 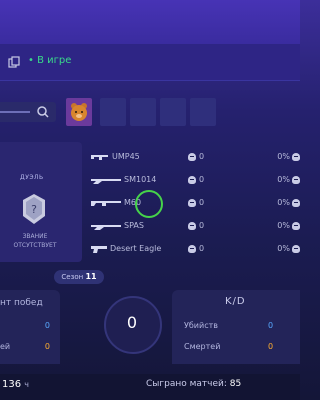 What do you see at coordinates (271, 325) in the screenshot?
I see `kills-value: 0` at bounding box center [271, 325].